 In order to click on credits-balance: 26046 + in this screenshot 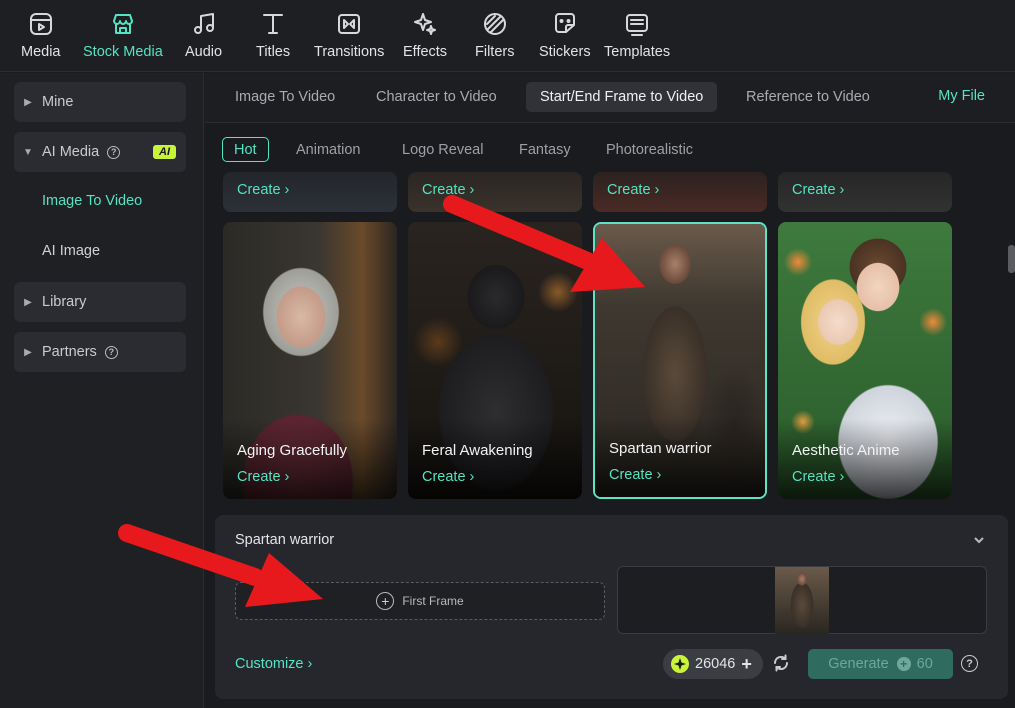, I will do `click(713, 664)`.